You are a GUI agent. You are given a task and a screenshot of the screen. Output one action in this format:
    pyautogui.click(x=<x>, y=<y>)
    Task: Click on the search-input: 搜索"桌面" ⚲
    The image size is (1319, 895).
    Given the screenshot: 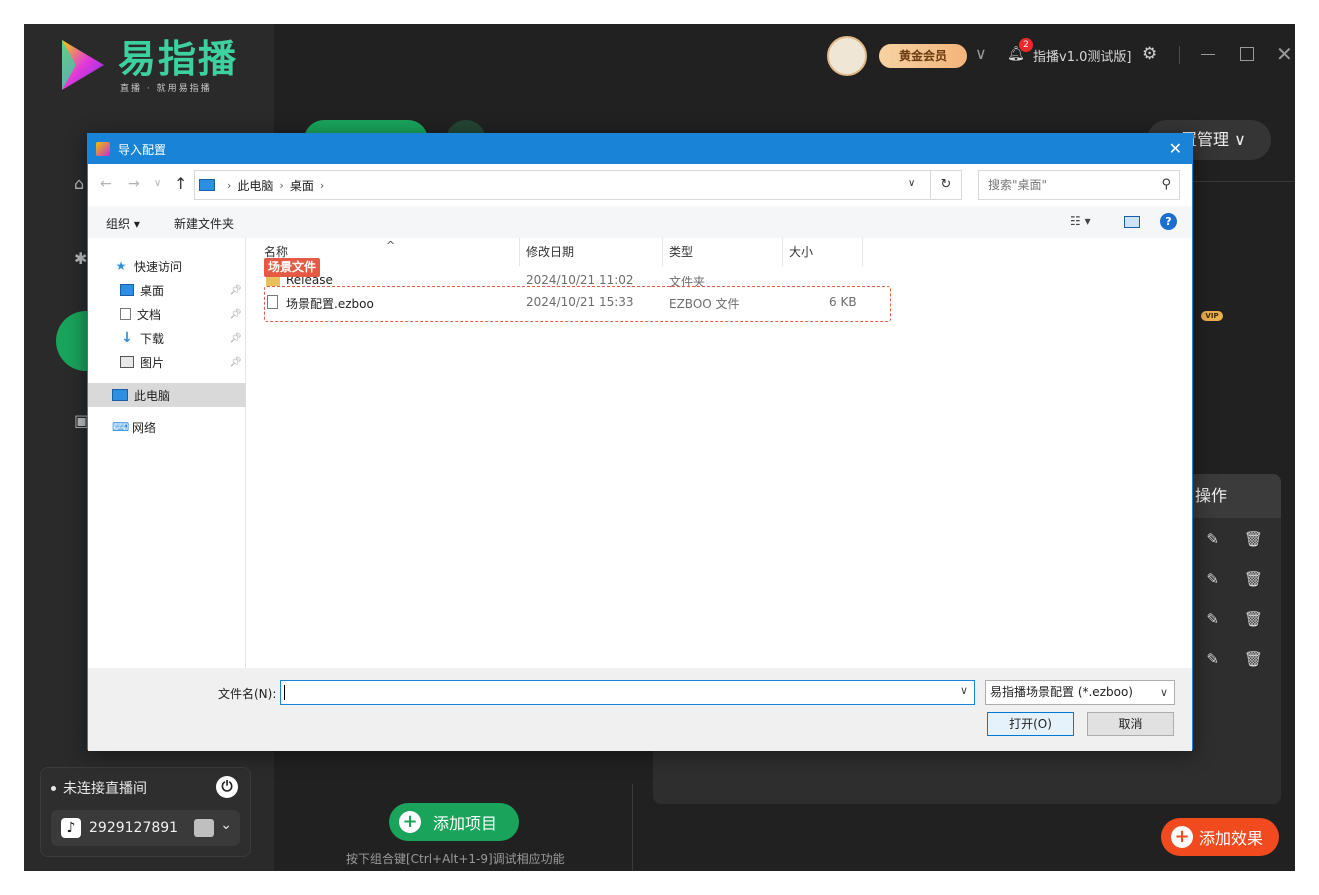 What is the action you would take?
    pyautogui.click(x=1079, y=185)
    